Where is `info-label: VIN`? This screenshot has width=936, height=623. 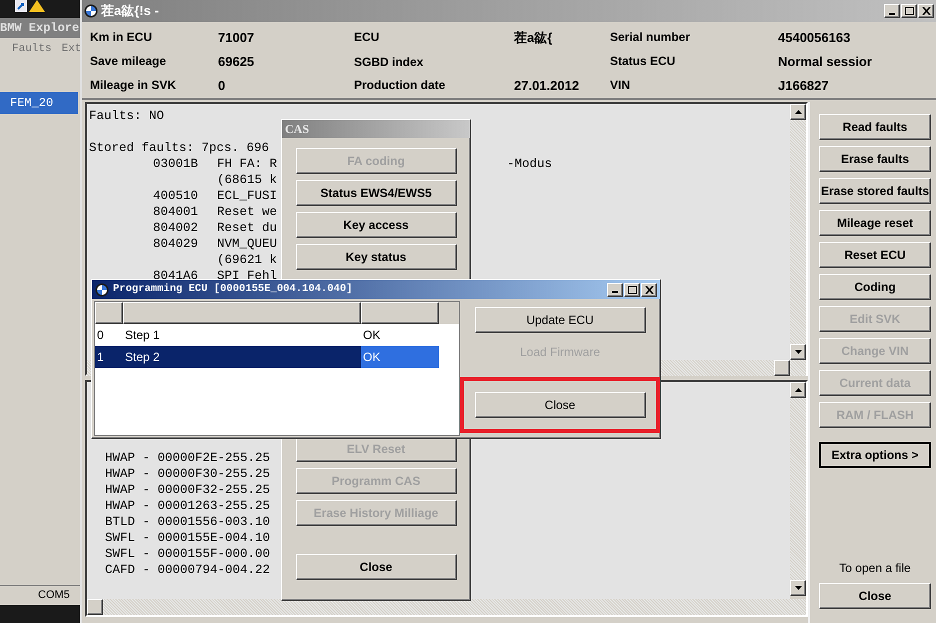
info-label: VIN is located at coordinates (621, 85).